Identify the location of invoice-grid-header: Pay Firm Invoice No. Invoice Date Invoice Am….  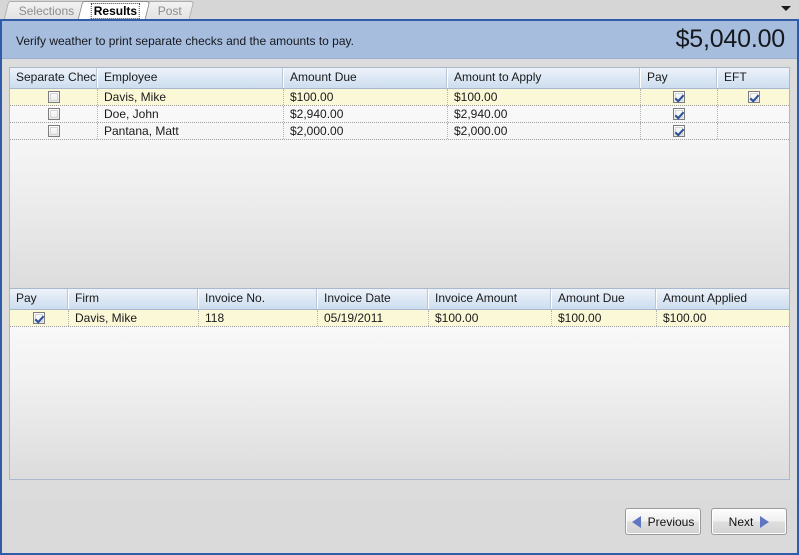
(399, 299).